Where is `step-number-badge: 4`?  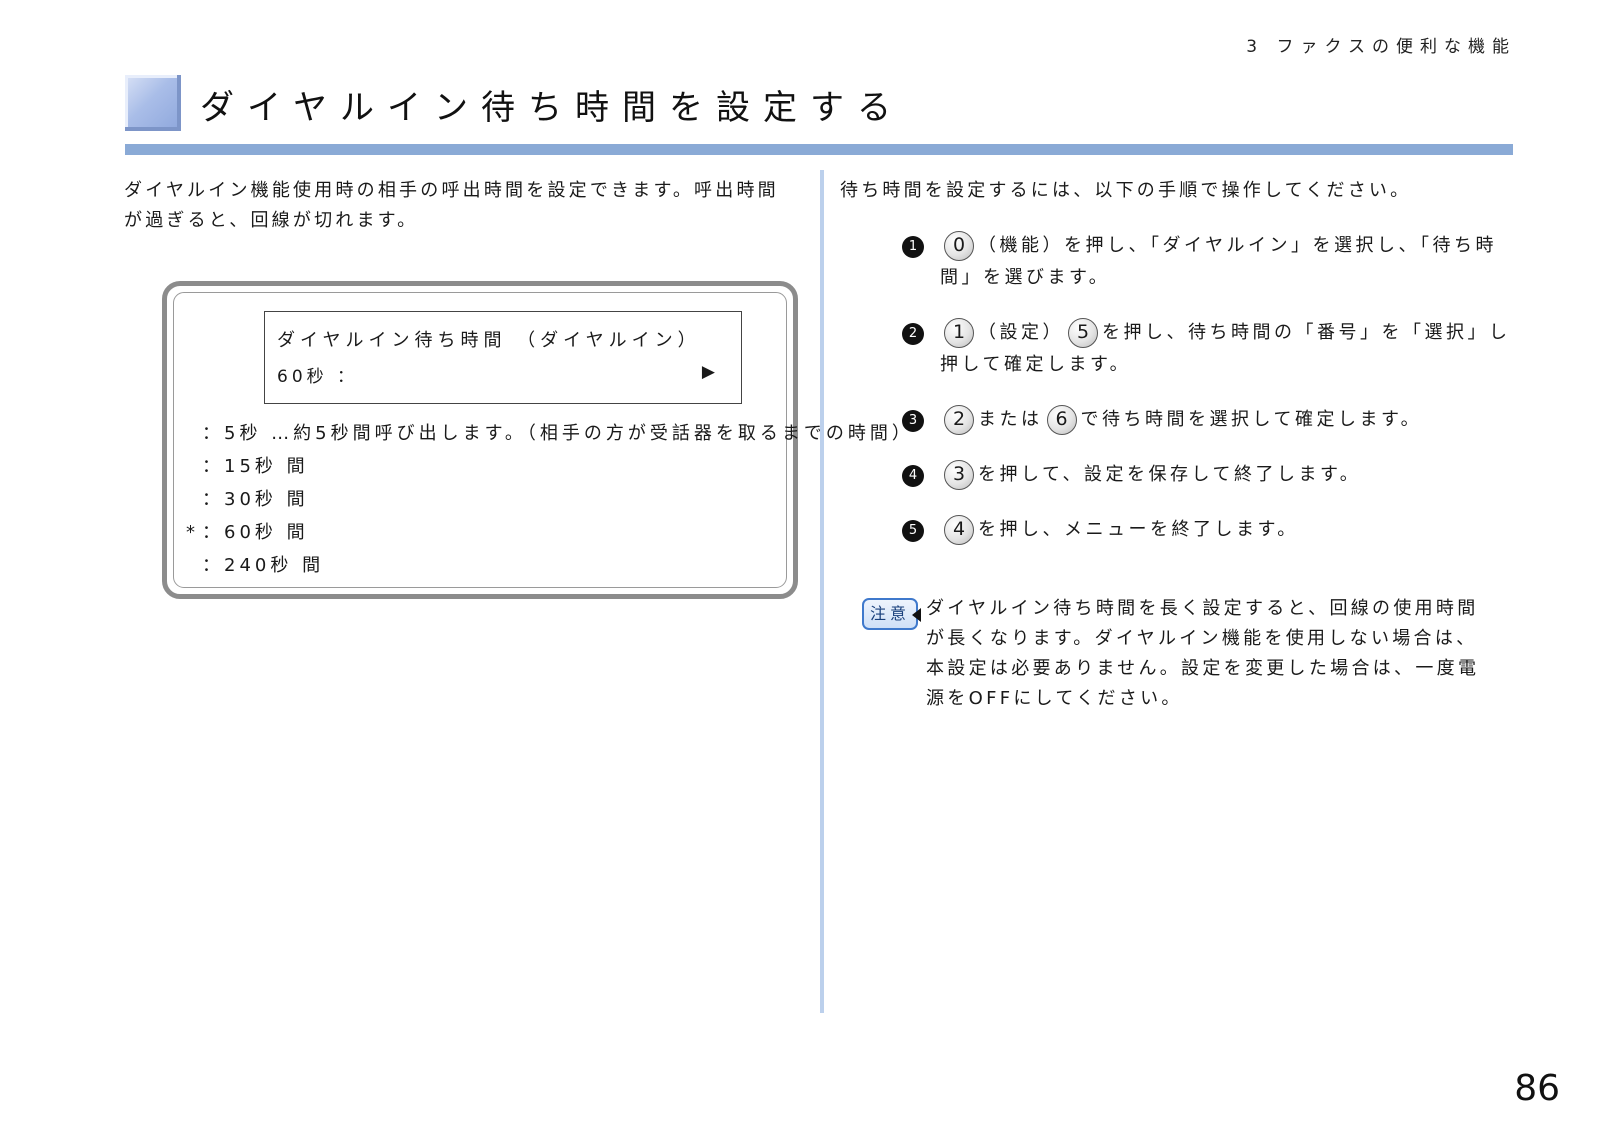 step-number-badge: 4 is located at coordinates (913, 476).